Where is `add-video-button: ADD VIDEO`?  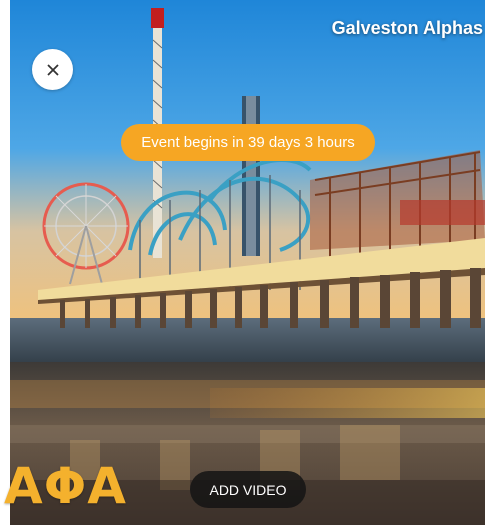
add-video-button: ADD VIDEO is located at coordinates (248, 489).